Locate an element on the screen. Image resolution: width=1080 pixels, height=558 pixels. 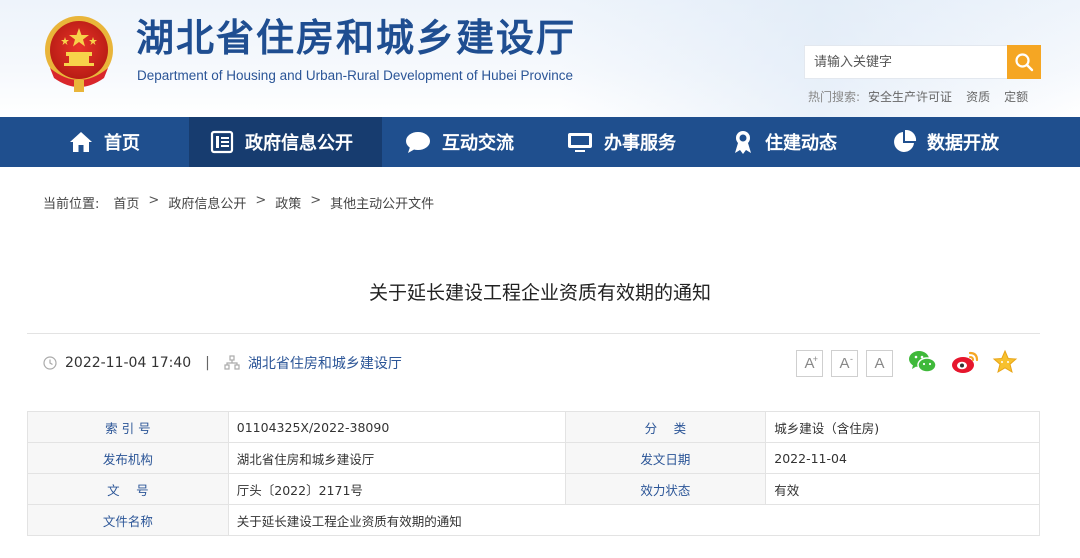
breadcrumb-link: 首页 is located at coordinates (126, 202).